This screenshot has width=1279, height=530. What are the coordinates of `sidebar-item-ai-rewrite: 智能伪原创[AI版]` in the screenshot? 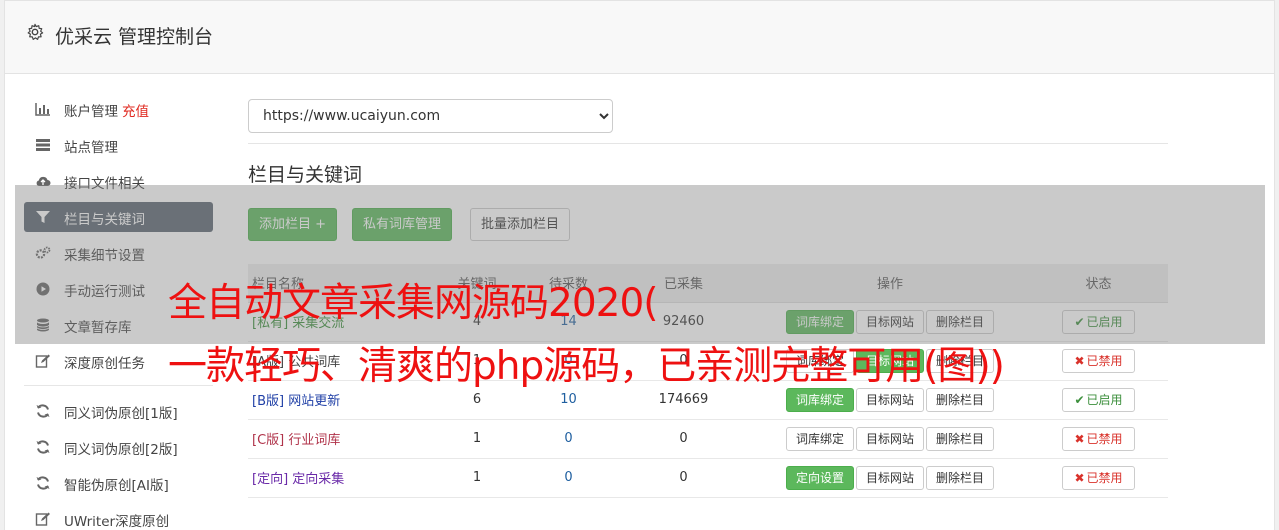 It's located at (118, 483).